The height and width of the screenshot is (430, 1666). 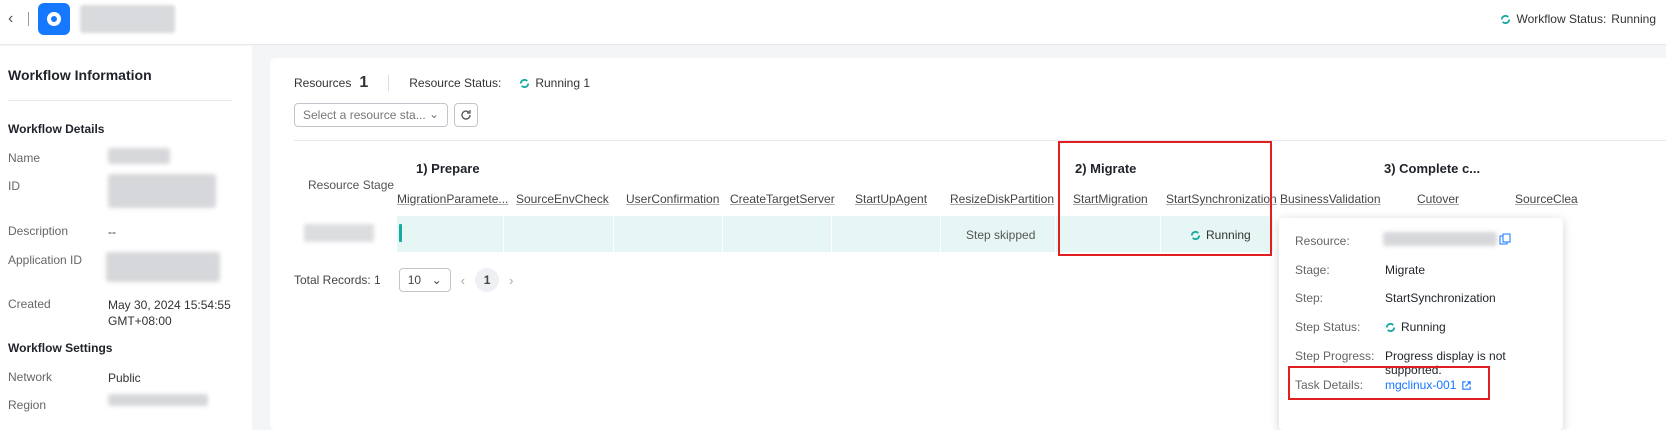 What do you see at coordinates (1546, 199) in the screenshot?
I see `column-header: SourceClea` at bounding box center [1546, 199].